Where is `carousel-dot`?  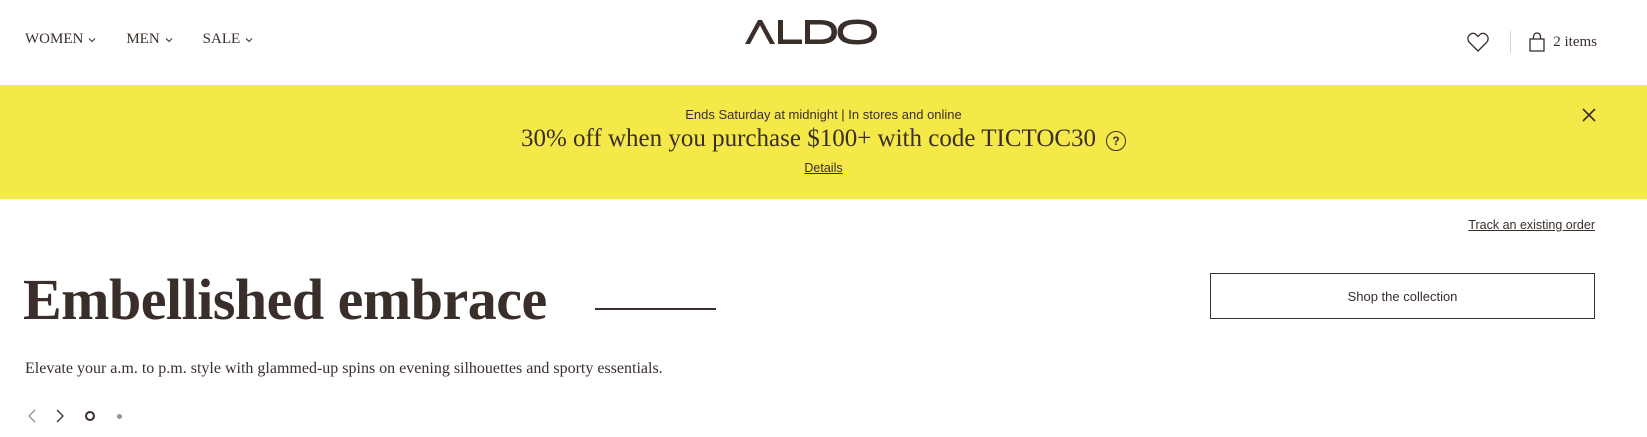 carousel-dot is located at coordinates (119, 416).